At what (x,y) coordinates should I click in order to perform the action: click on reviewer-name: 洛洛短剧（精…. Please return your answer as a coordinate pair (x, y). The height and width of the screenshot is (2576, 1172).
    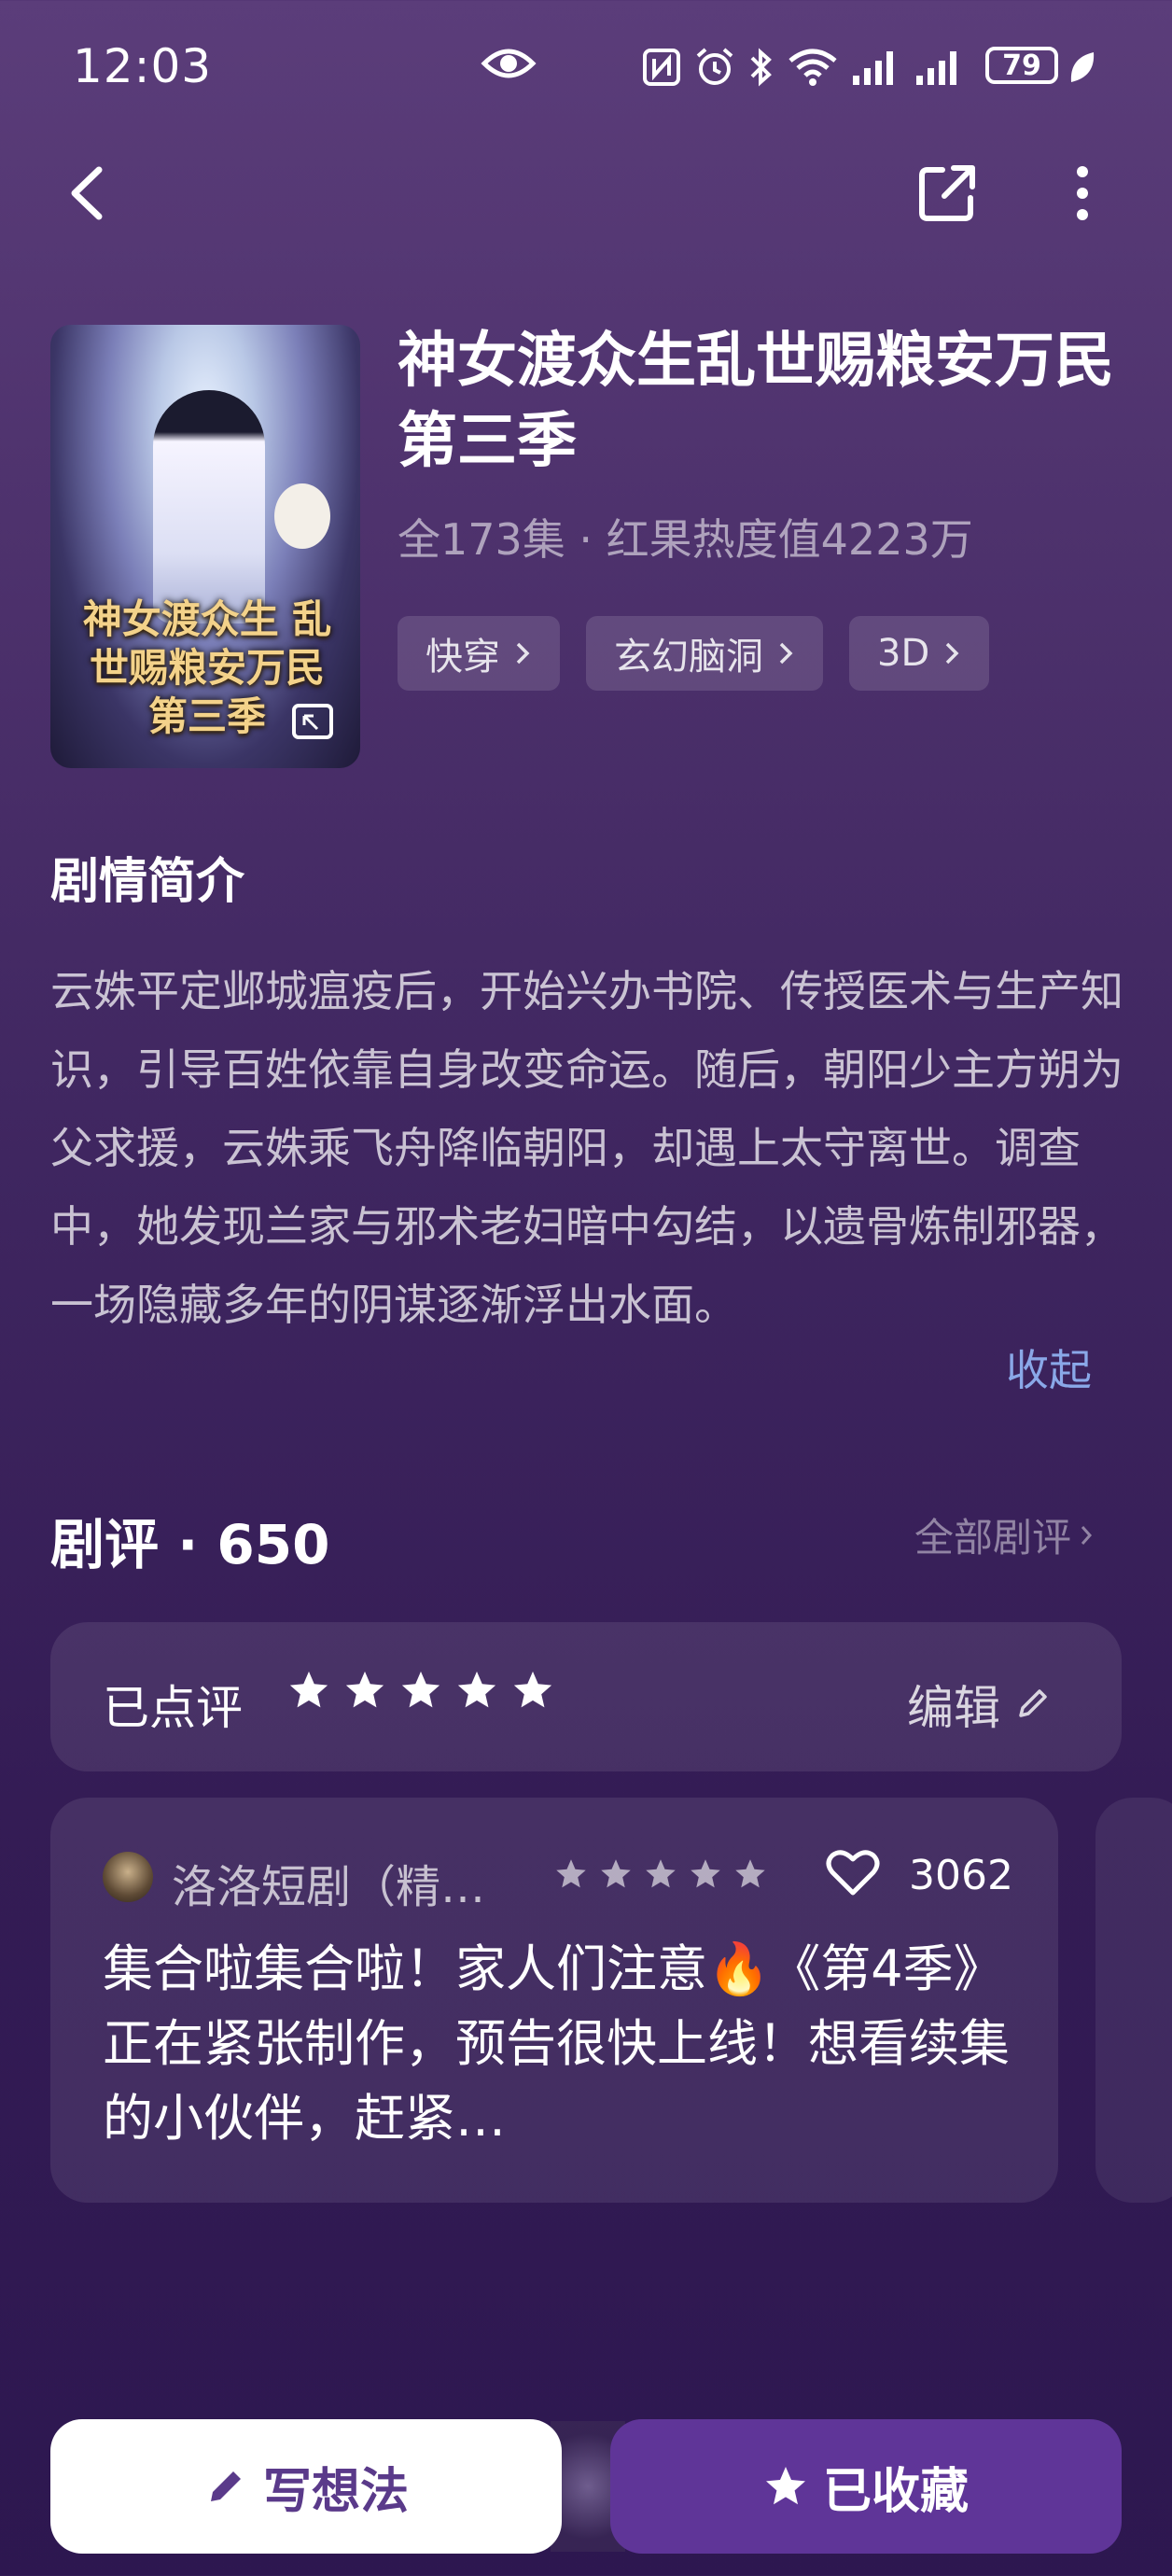
    Looking at the image, I should click on (328, 1882).